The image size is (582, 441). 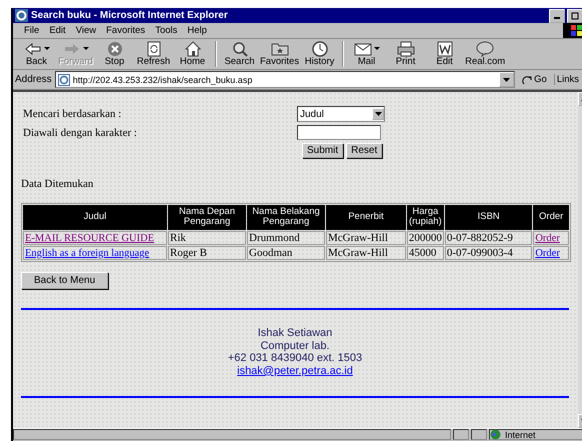 What do you see at coordinates (320, 48) in the screenshot?
I see `clock-icon` at bounding box center [320, 48].